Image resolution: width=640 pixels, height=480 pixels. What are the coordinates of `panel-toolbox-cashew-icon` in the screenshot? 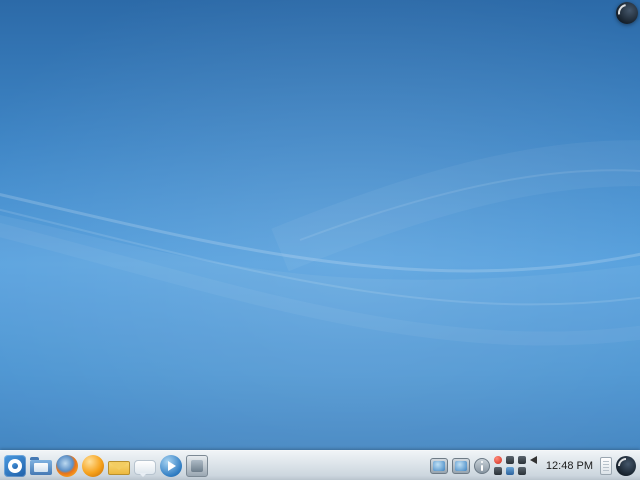 It's located at (626, 465).